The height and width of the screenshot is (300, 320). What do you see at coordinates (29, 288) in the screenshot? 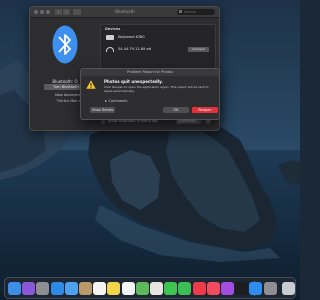
I see `siri-icon` at bounding box center [29, 288].